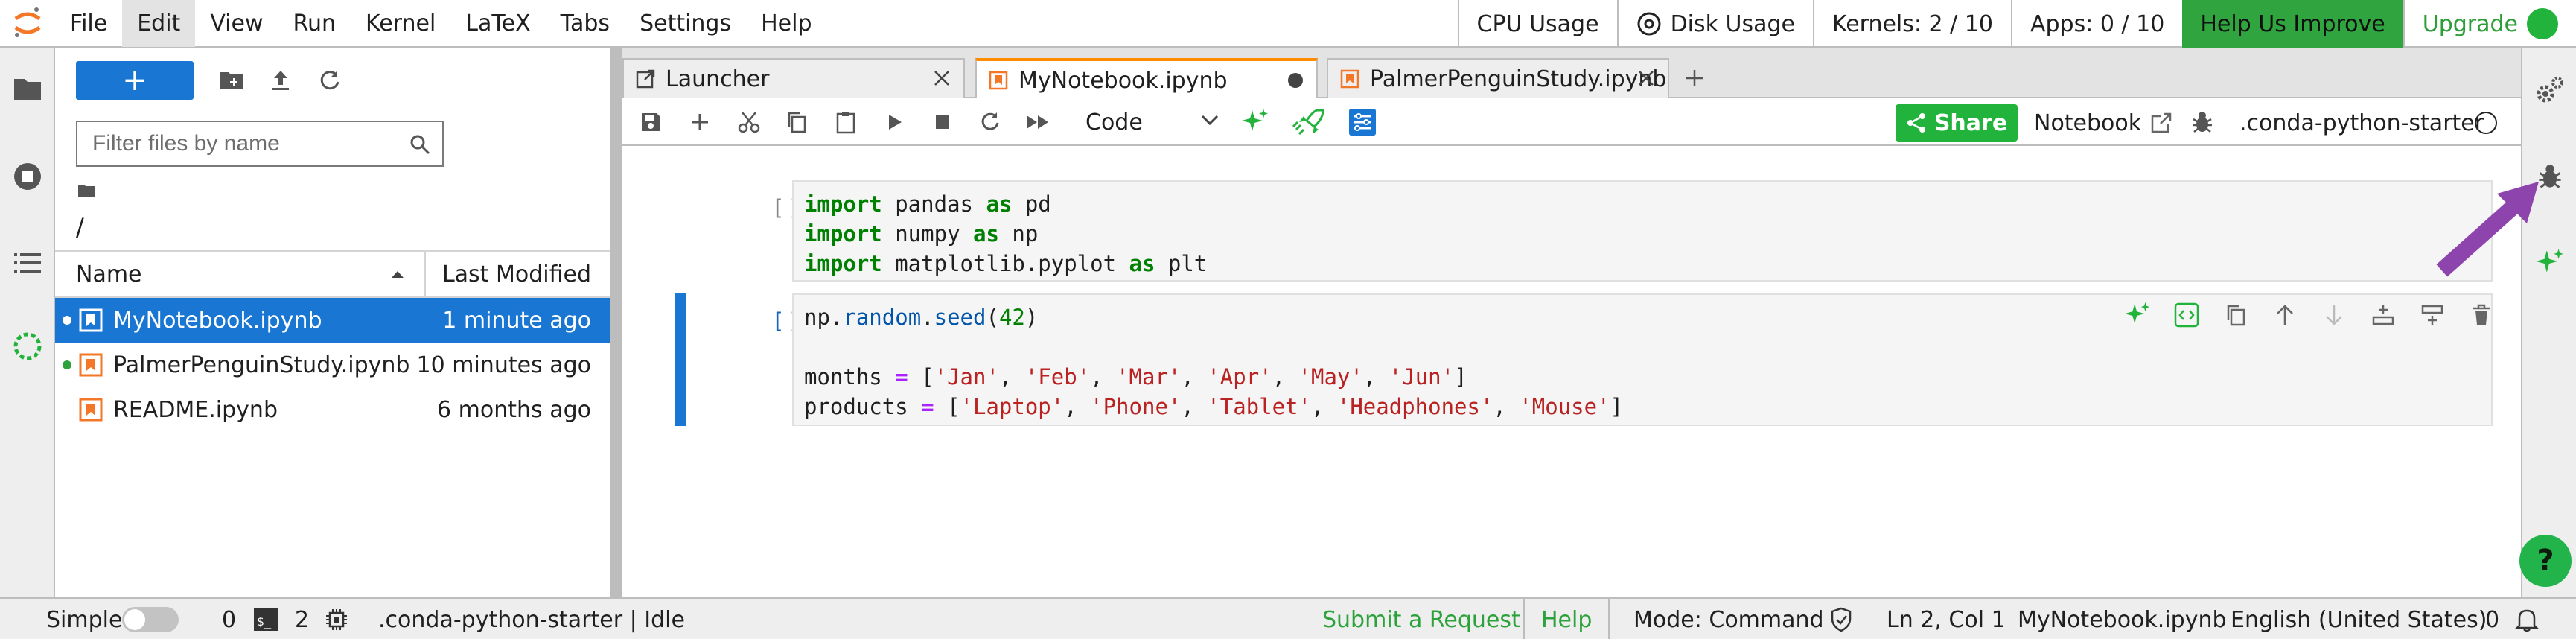 The height and width of the screenshot is (639, 2576). What do you see at coordinates (617, 323) in the screenshot?
I see `panel-splitter` at bounding box center [617, 323].